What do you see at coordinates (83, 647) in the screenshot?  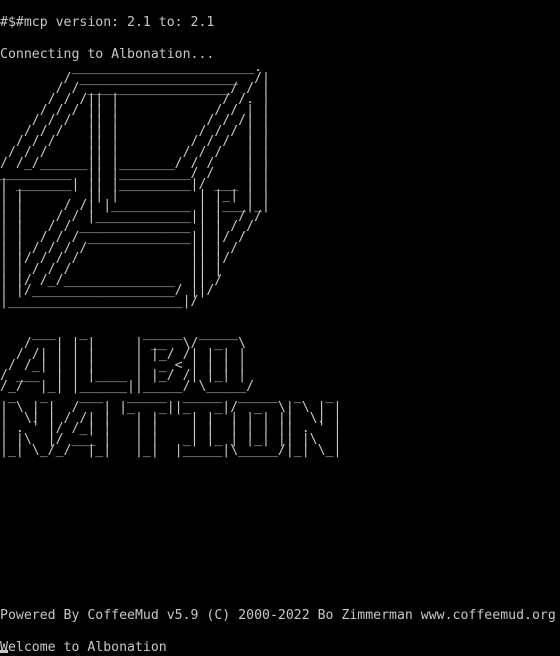 I see `welcome-line: Welcome to Albonation` at bounding box center [83, 647].